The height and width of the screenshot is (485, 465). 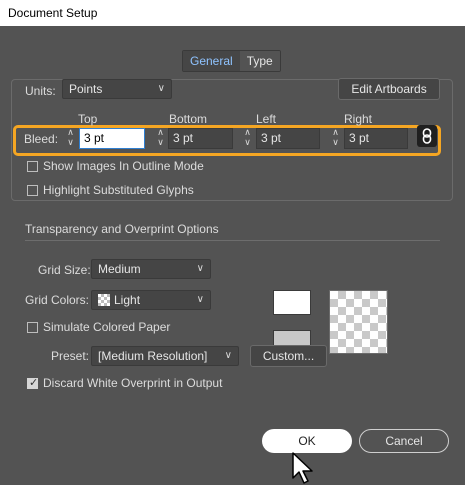 I want to click on grid-size-value: Medium, so click(x=119, y=269).